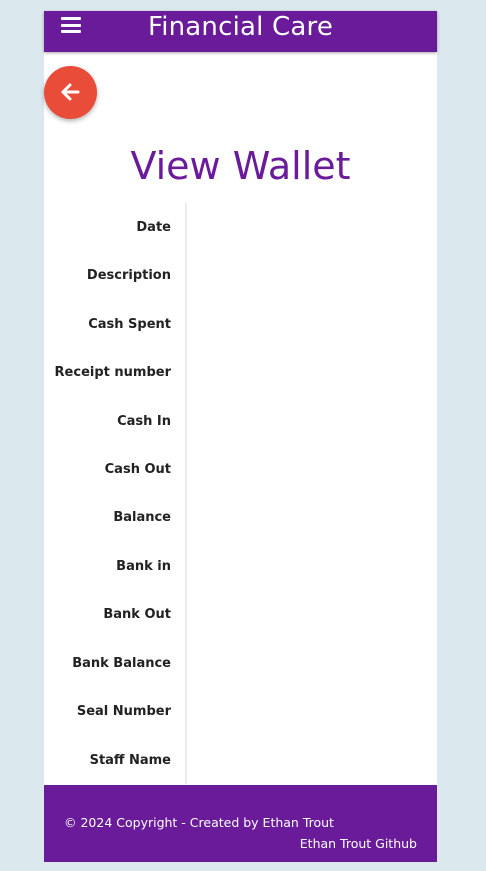 This screenshot has height=871, width=486. What do you see at coordinates (186, 493) in the screenshot?
I see `table-divider` at bounding box center [186, 493].